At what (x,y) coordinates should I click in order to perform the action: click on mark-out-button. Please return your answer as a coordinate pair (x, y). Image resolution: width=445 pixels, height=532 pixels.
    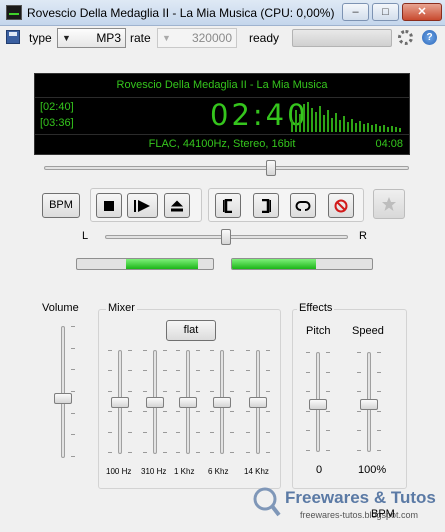
    Looking at the image, I should click on (266, 205).